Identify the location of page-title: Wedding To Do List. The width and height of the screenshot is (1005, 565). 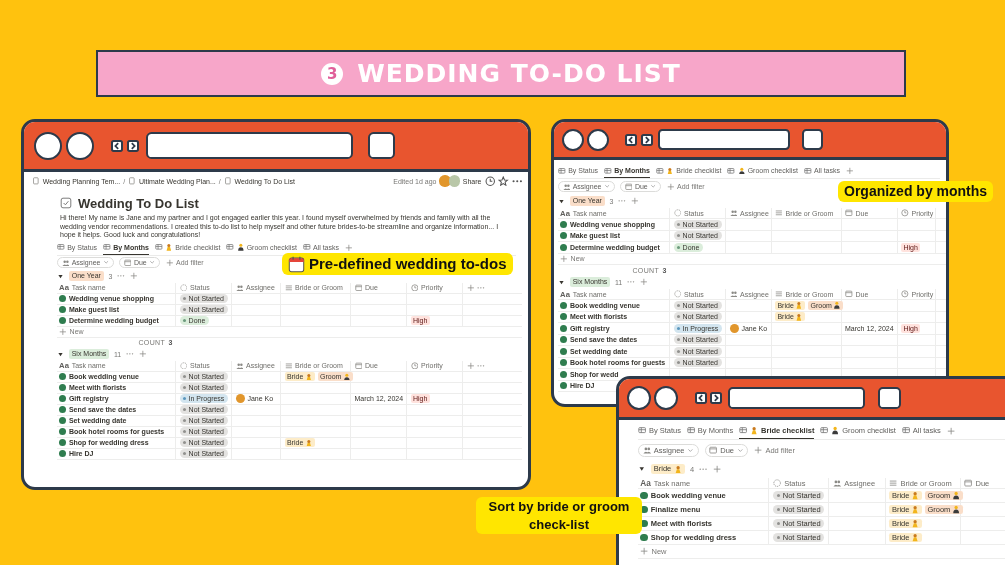
(138, 203).